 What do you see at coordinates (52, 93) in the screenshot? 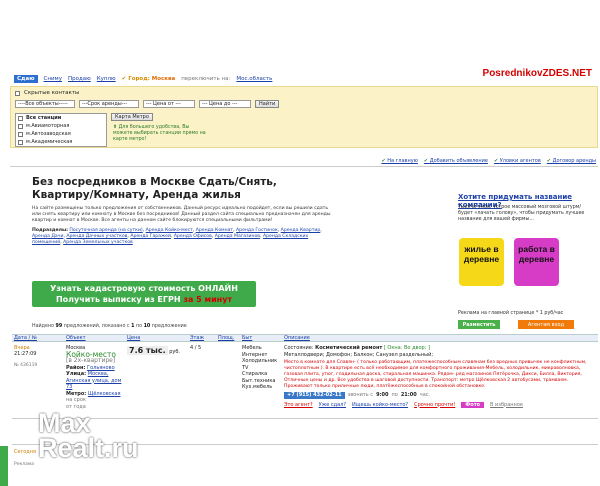
I see `hidden-contacts-label: Скрытые контакты` at bounding box center [52, 93].